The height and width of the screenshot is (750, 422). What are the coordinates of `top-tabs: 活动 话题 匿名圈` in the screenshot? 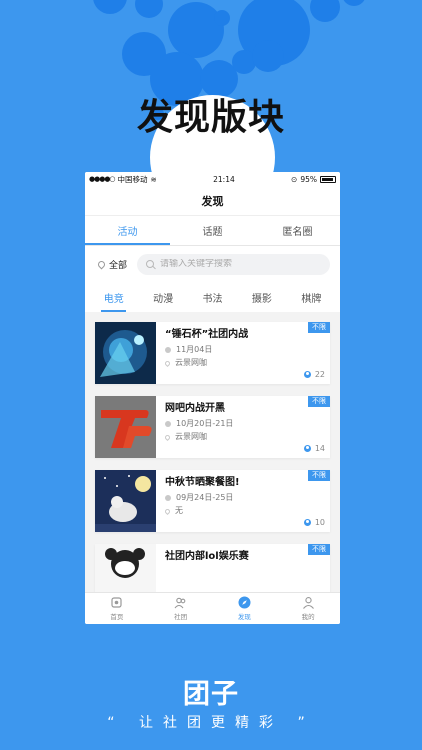 It's located at (212, 231).